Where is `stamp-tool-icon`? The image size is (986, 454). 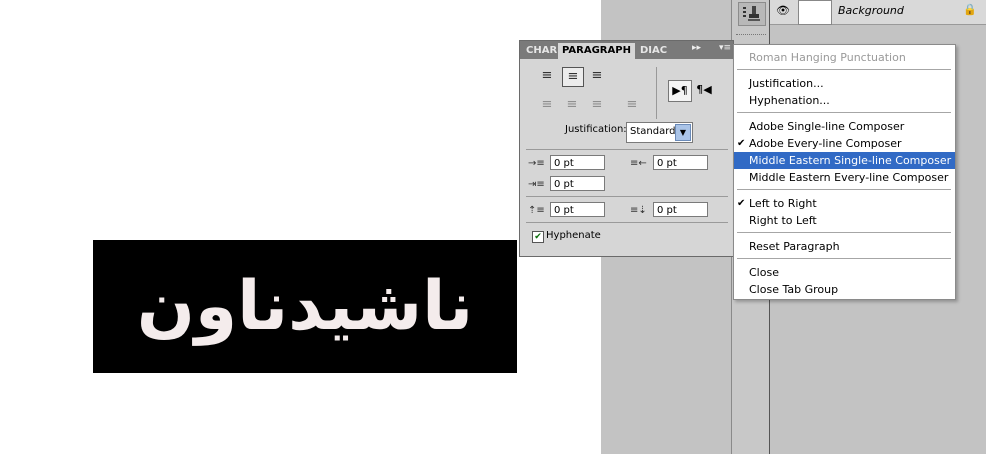 stamp-tool-icon is located at coordinates (752, 14).